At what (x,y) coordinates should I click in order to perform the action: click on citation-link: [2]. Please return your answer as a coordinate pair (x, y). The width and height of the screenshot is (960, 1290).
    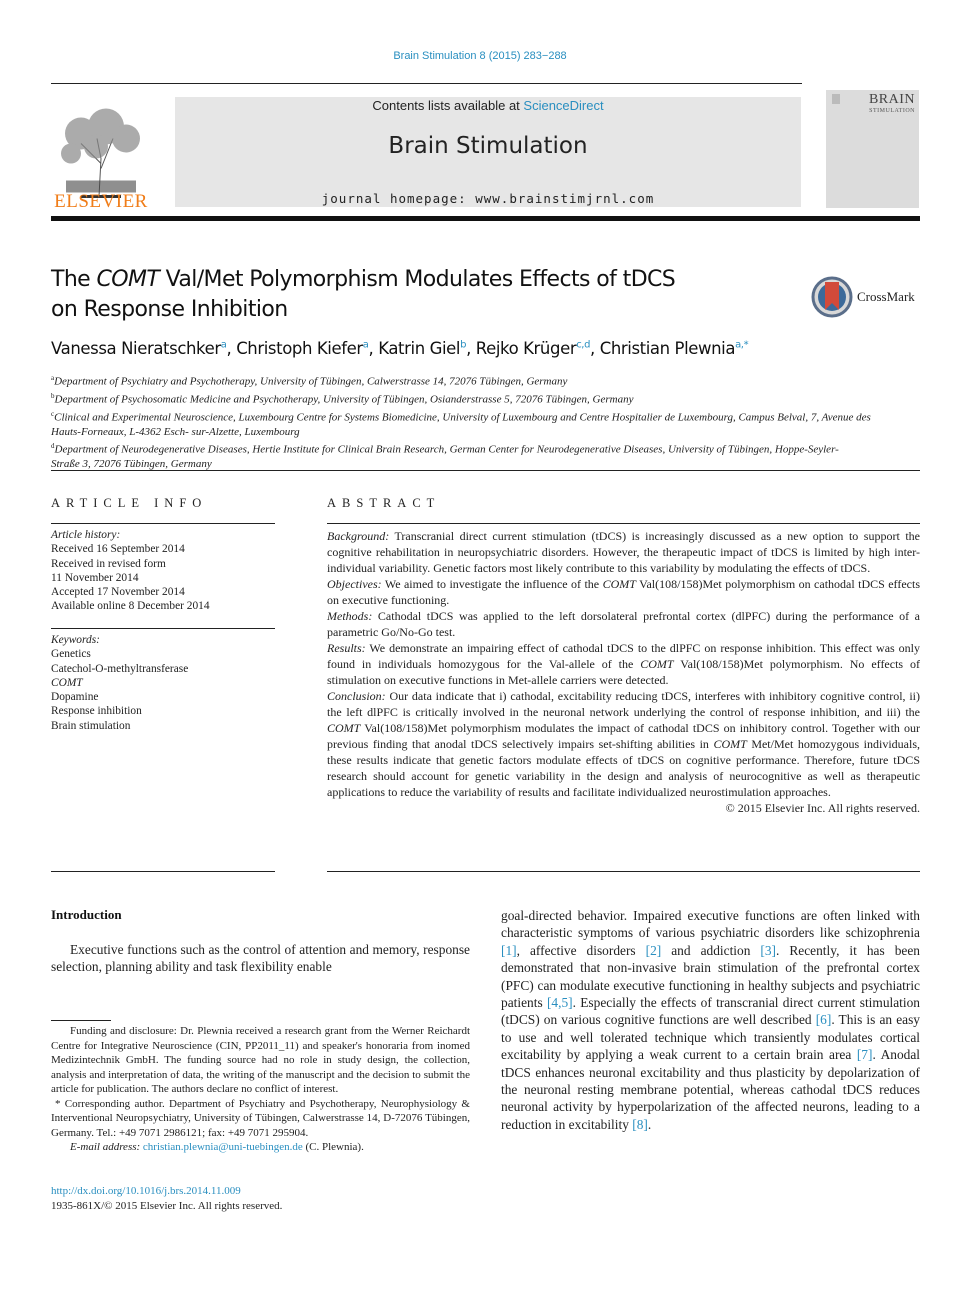
    Looking at the image, I should click on (654, 950).